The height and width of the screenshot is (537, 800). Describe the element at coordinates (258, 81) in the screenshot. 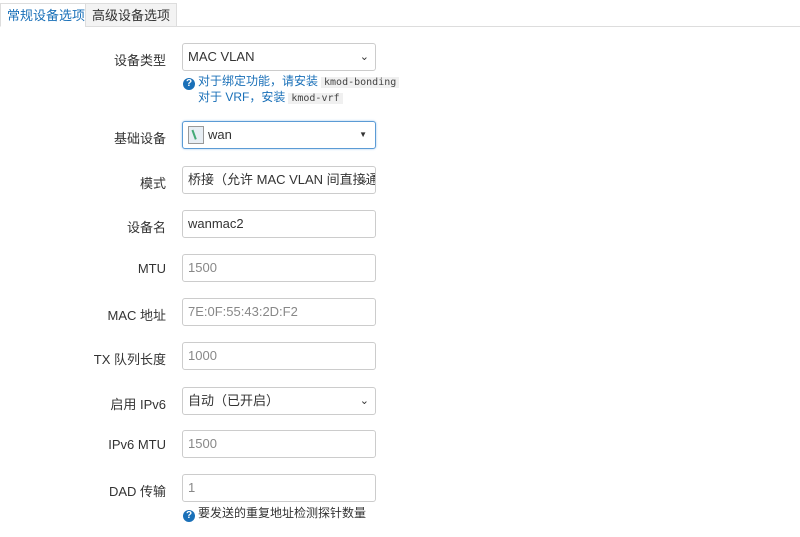

I see `help-bonding-text: 对于绑定功能，请安装` at that location.